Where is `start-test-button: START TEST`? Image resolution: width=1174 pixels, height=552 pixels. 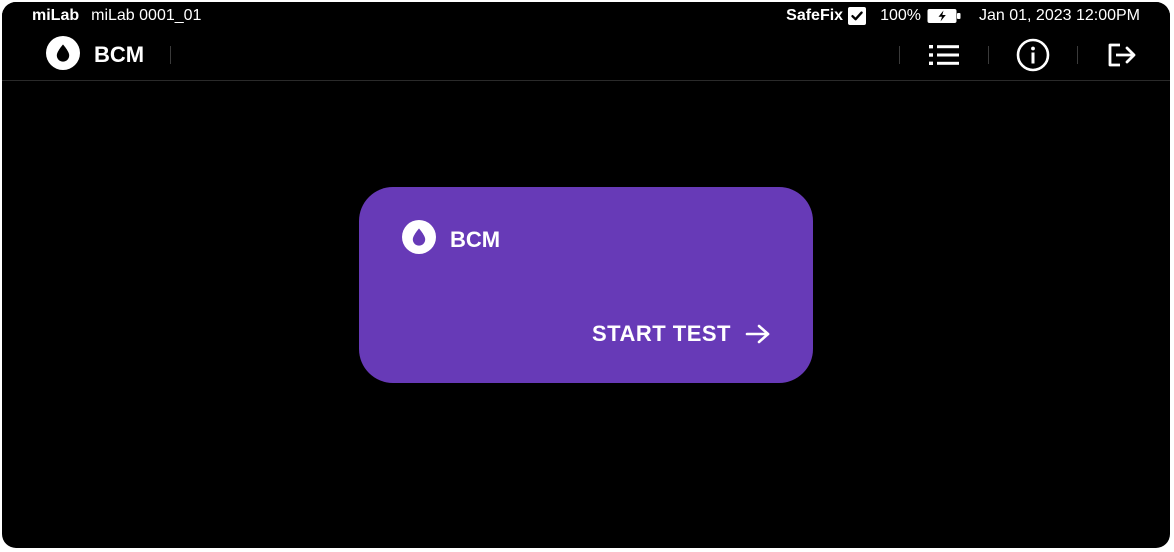 start-test-button: START TEST is located at coordinates (681, 334).